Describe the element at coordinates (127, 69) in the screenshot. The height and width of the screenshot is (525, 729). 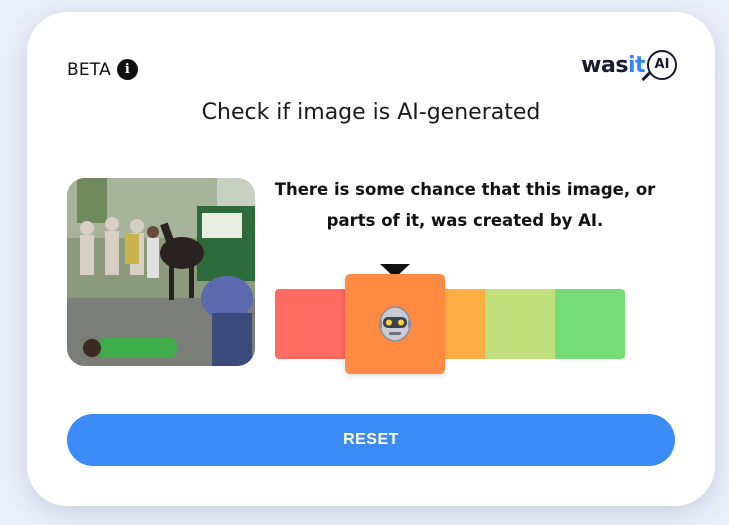
I see `info-icon: i` at that location.